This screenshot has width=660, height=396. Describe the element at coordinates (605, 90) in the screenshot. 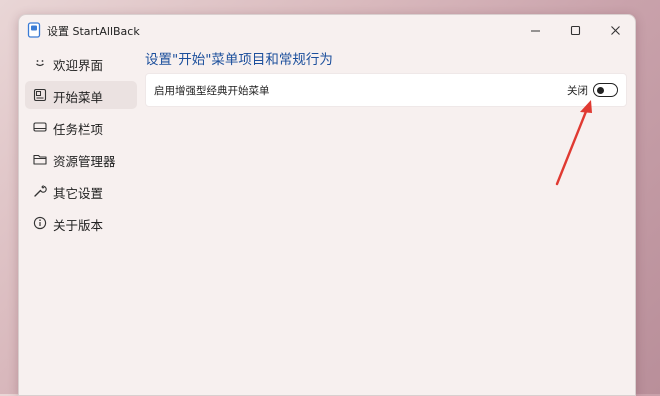

I see `enhanced-start-menu-toggle` at that location.